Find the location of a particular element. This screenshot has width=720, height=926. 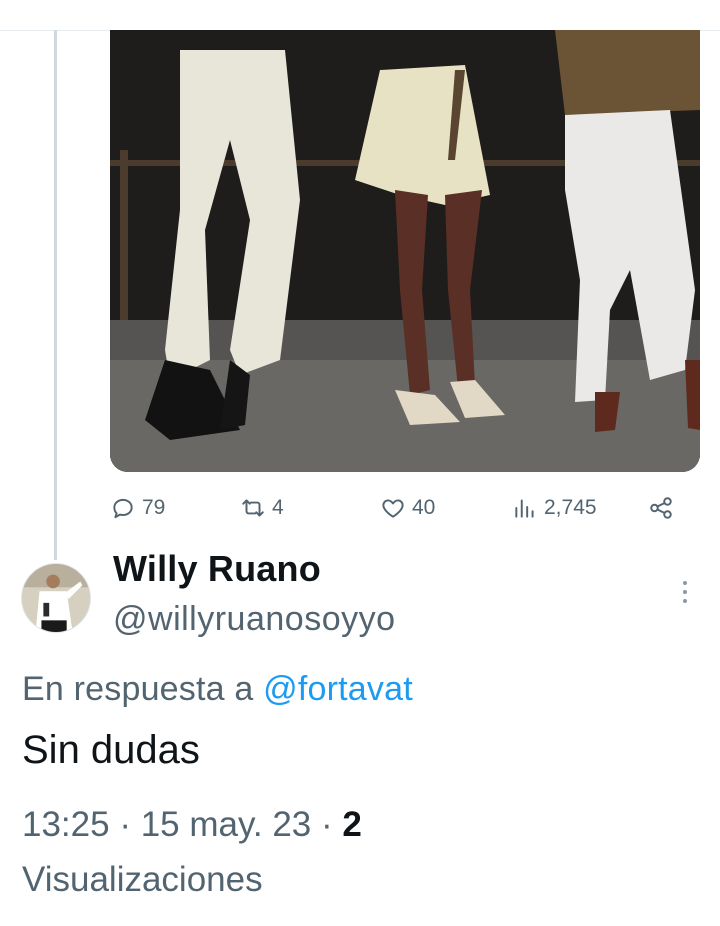

retweet-count: 4 is located at coordinates (278, 507).